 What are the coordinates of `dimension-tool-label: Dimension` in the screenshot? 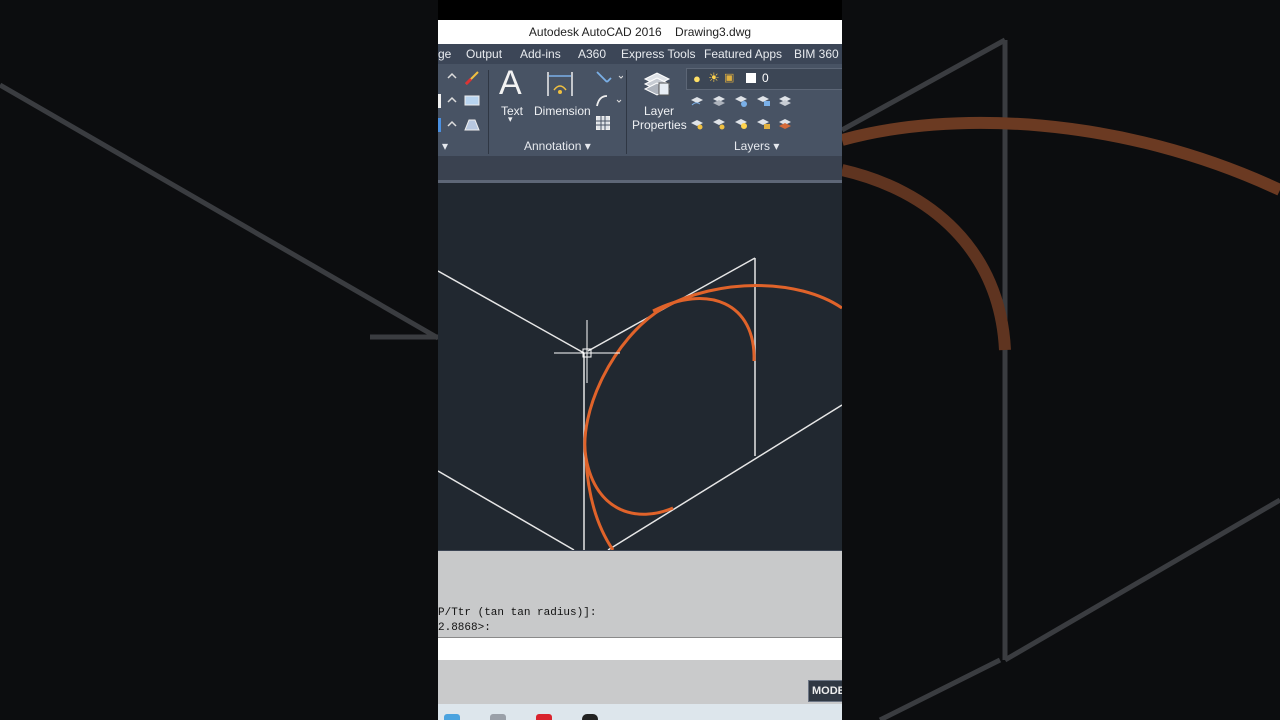 It's located at (562, 111).